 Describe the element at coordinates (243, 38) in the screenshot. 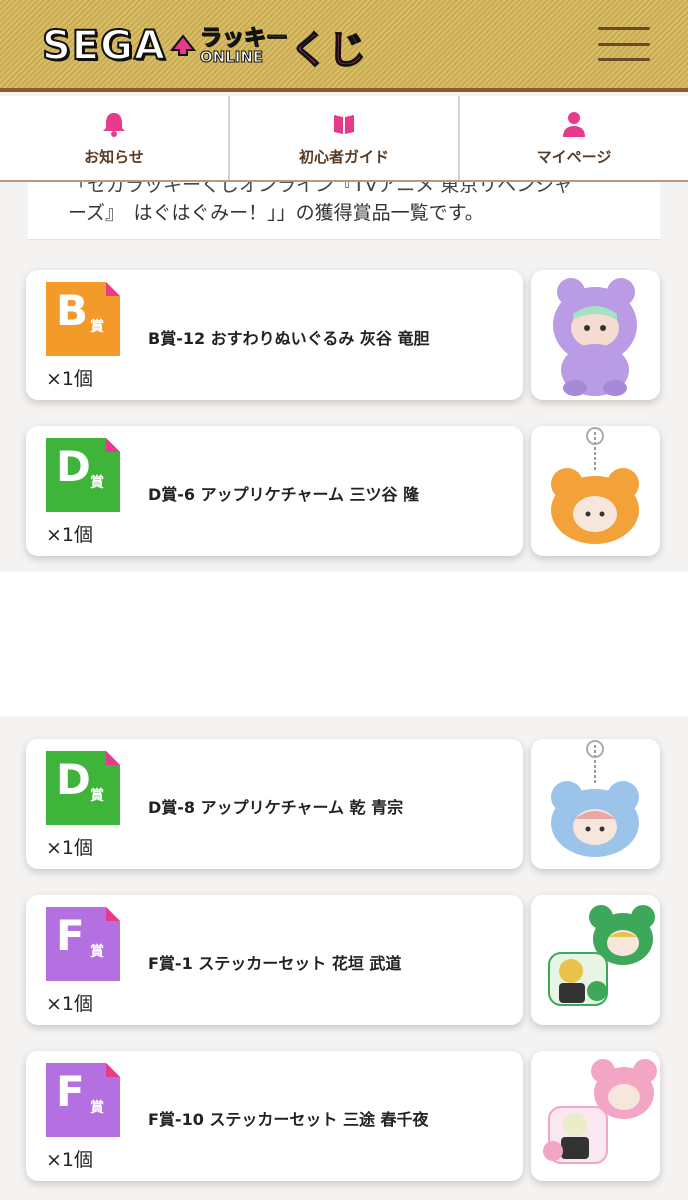

I see `logo-lucky-text: ラッキー` at that location.